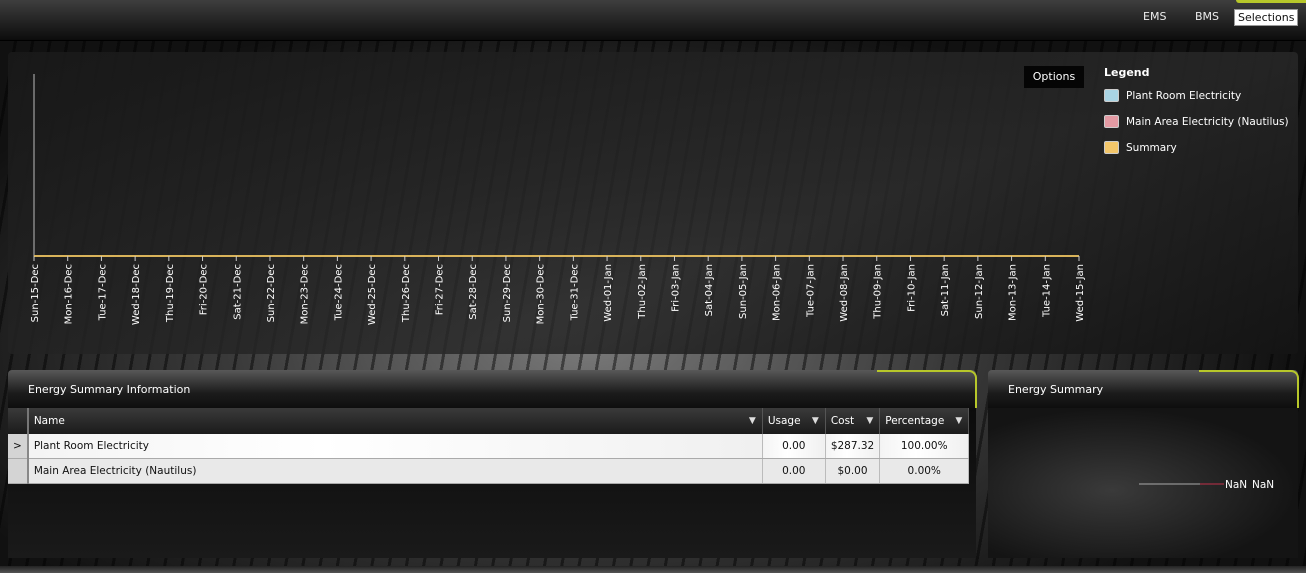  I want to click on x-tick-label: Tue-14-Jan, so click(1046, 291).